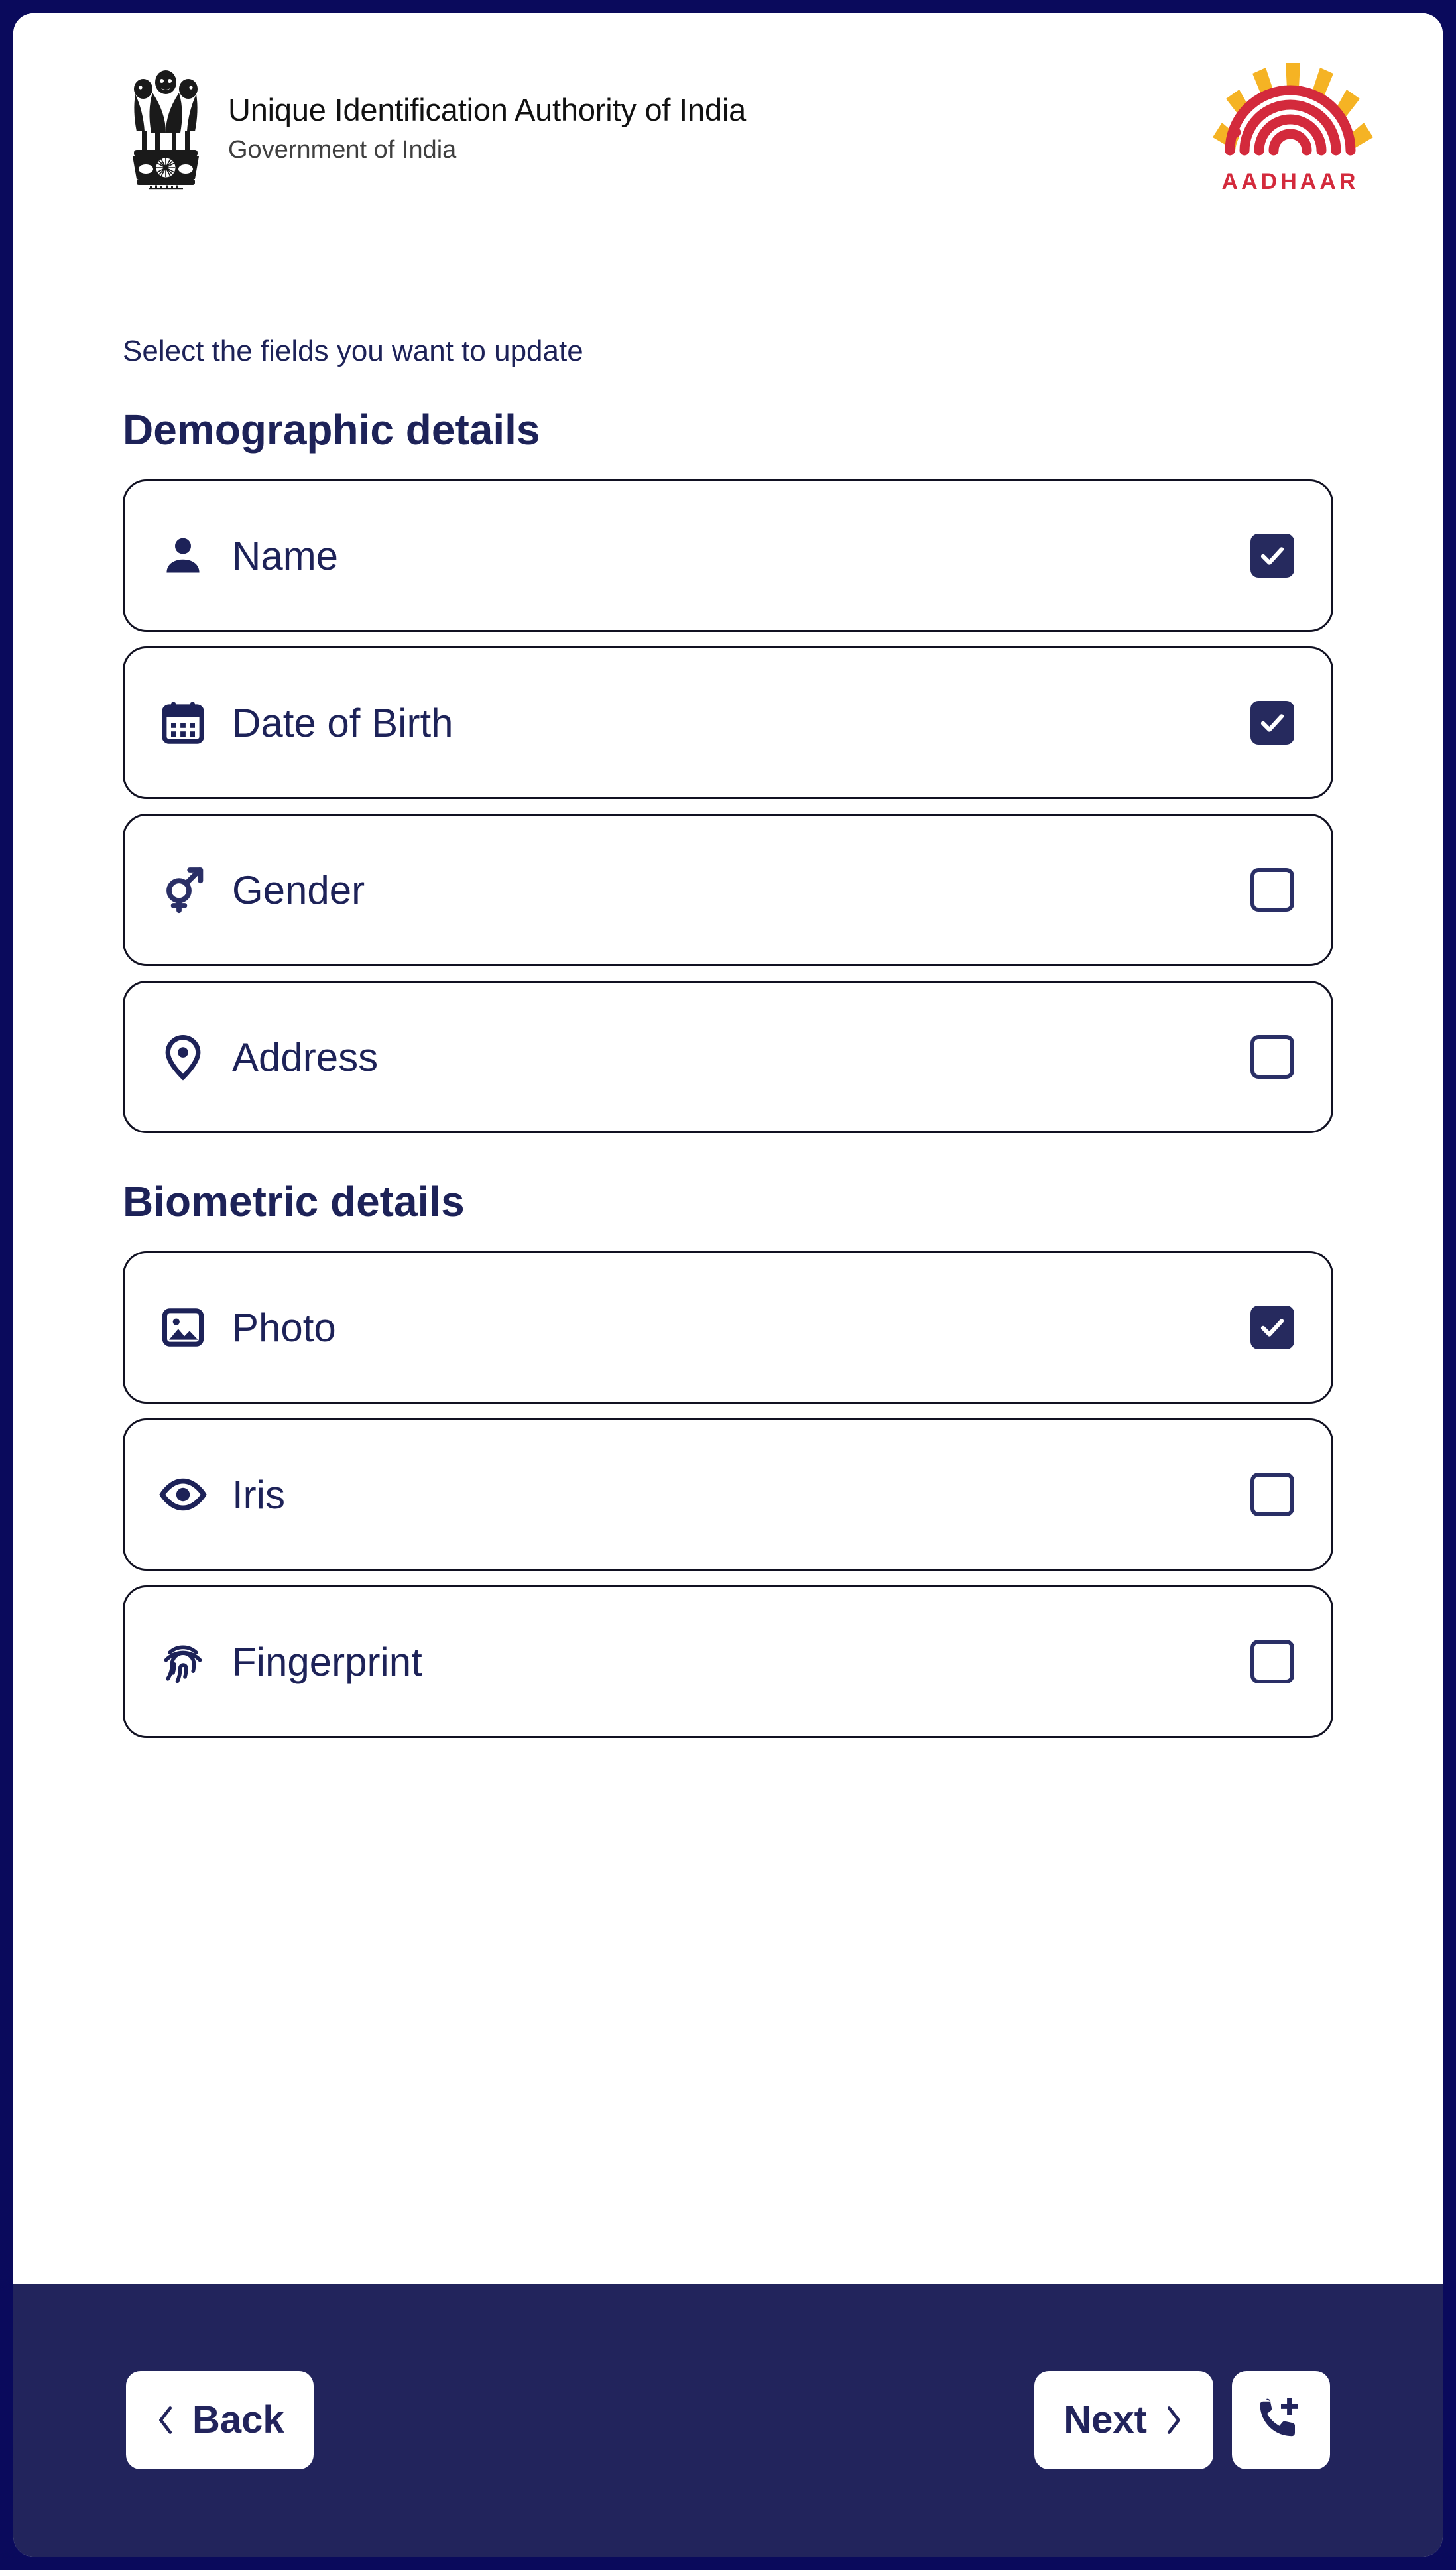 The image size is (1456, 2570). Describe the element at coordinates (298, 889) in the screenshot. I see `field-label-gender: Gender` at that location.